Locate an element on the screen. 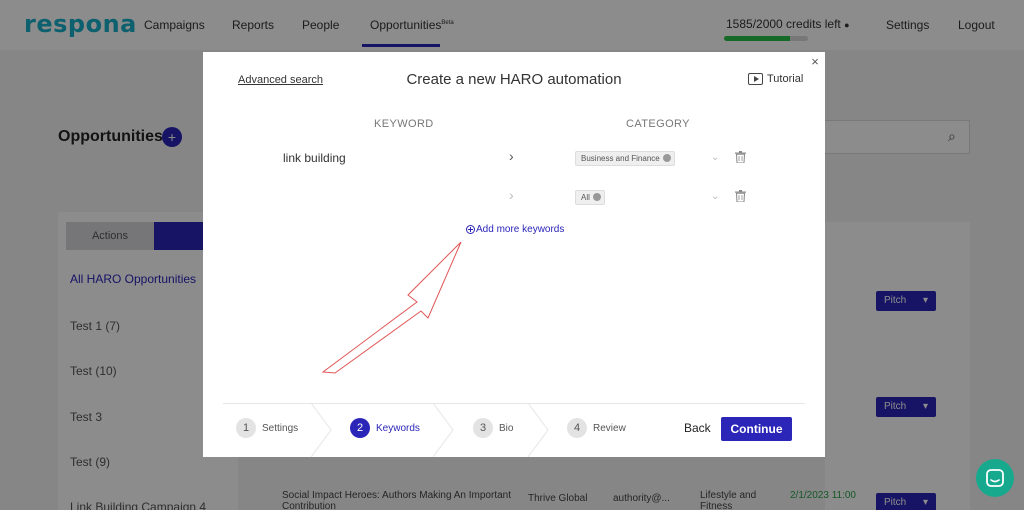  step-bio: 3 Bio is located at coordinates (493, 428).